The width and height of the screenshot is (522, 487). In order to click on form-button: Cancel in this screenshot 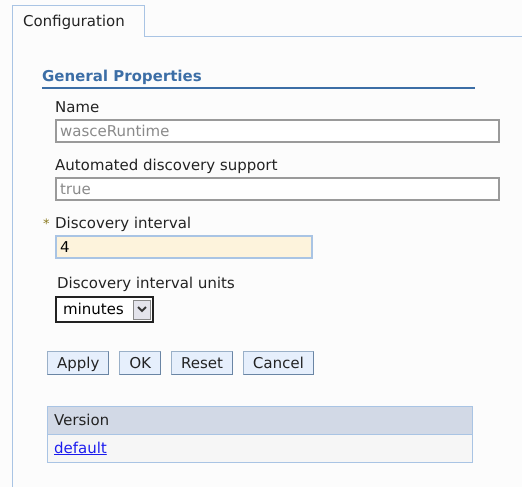, I will do `click(278, 363)`.